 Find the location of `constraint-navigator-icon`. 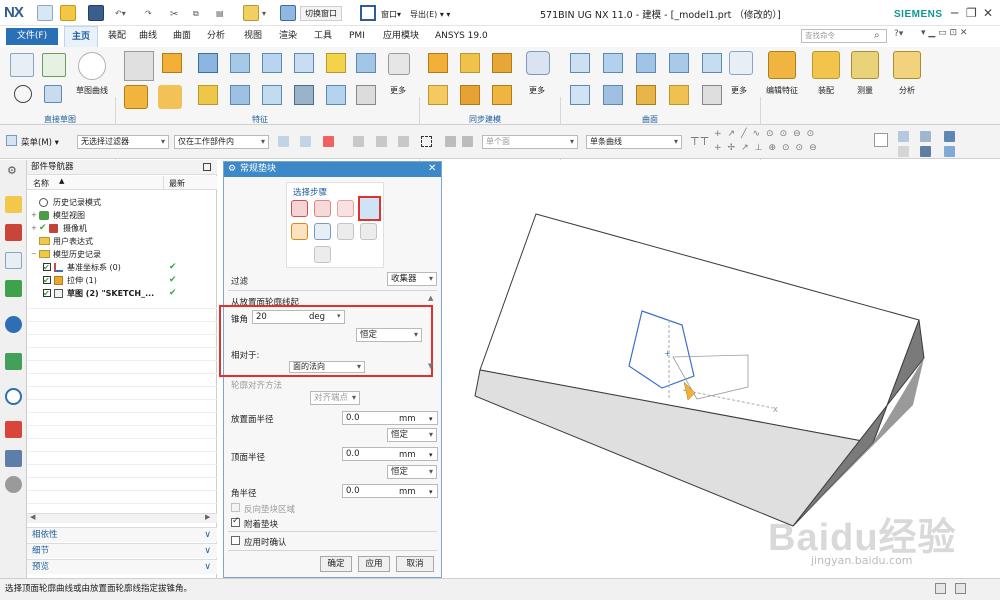

constraint-navigator-icon is located at coordinates (13, 260).